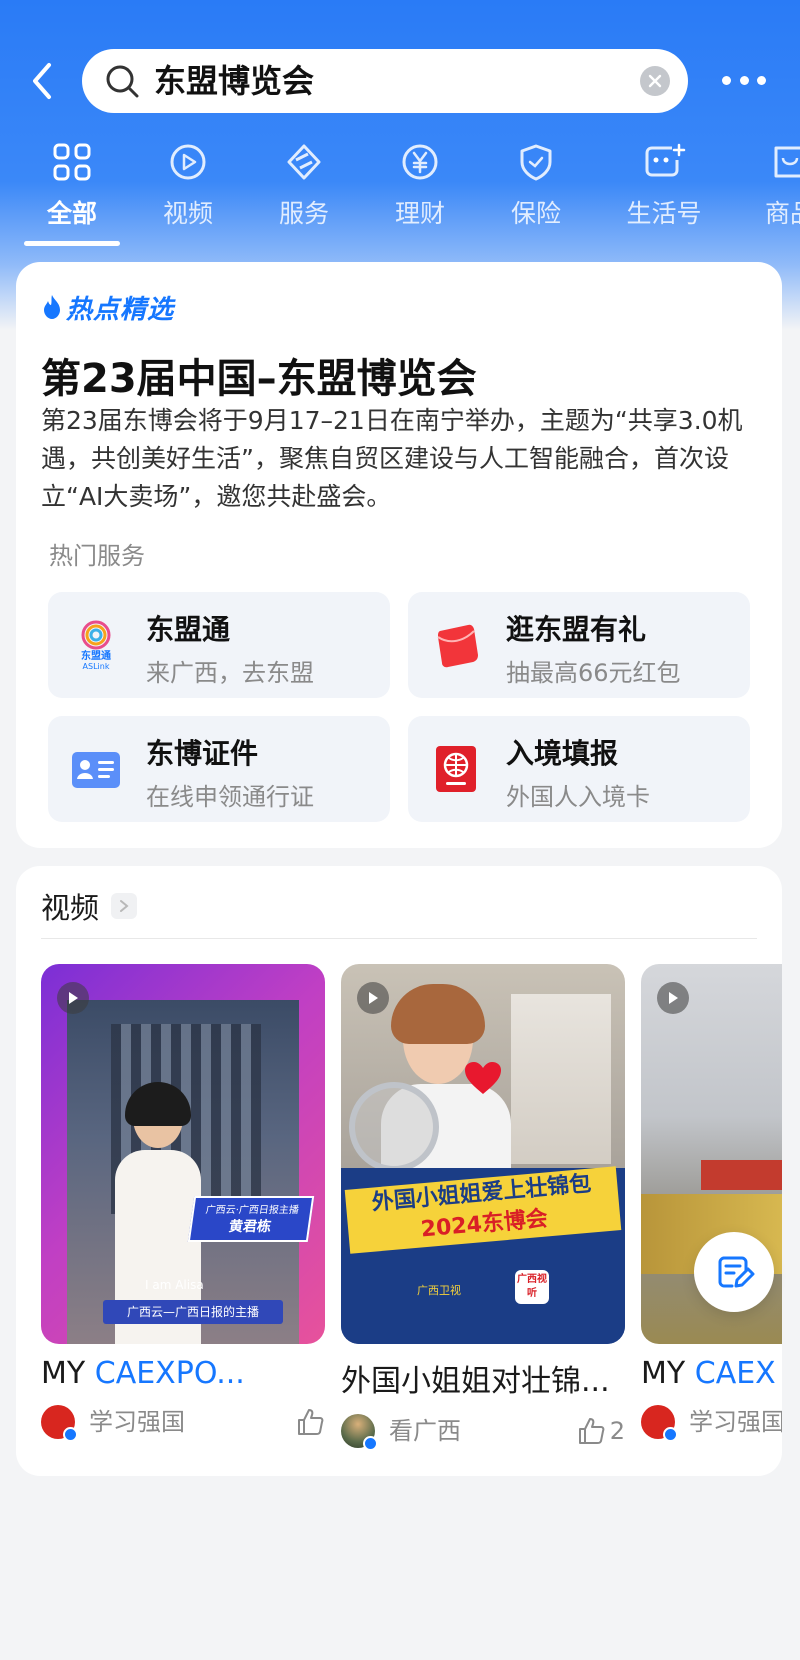  Describe the element at coordinates (784, 162) in the screenshot. I see `shop-icon` at that location.